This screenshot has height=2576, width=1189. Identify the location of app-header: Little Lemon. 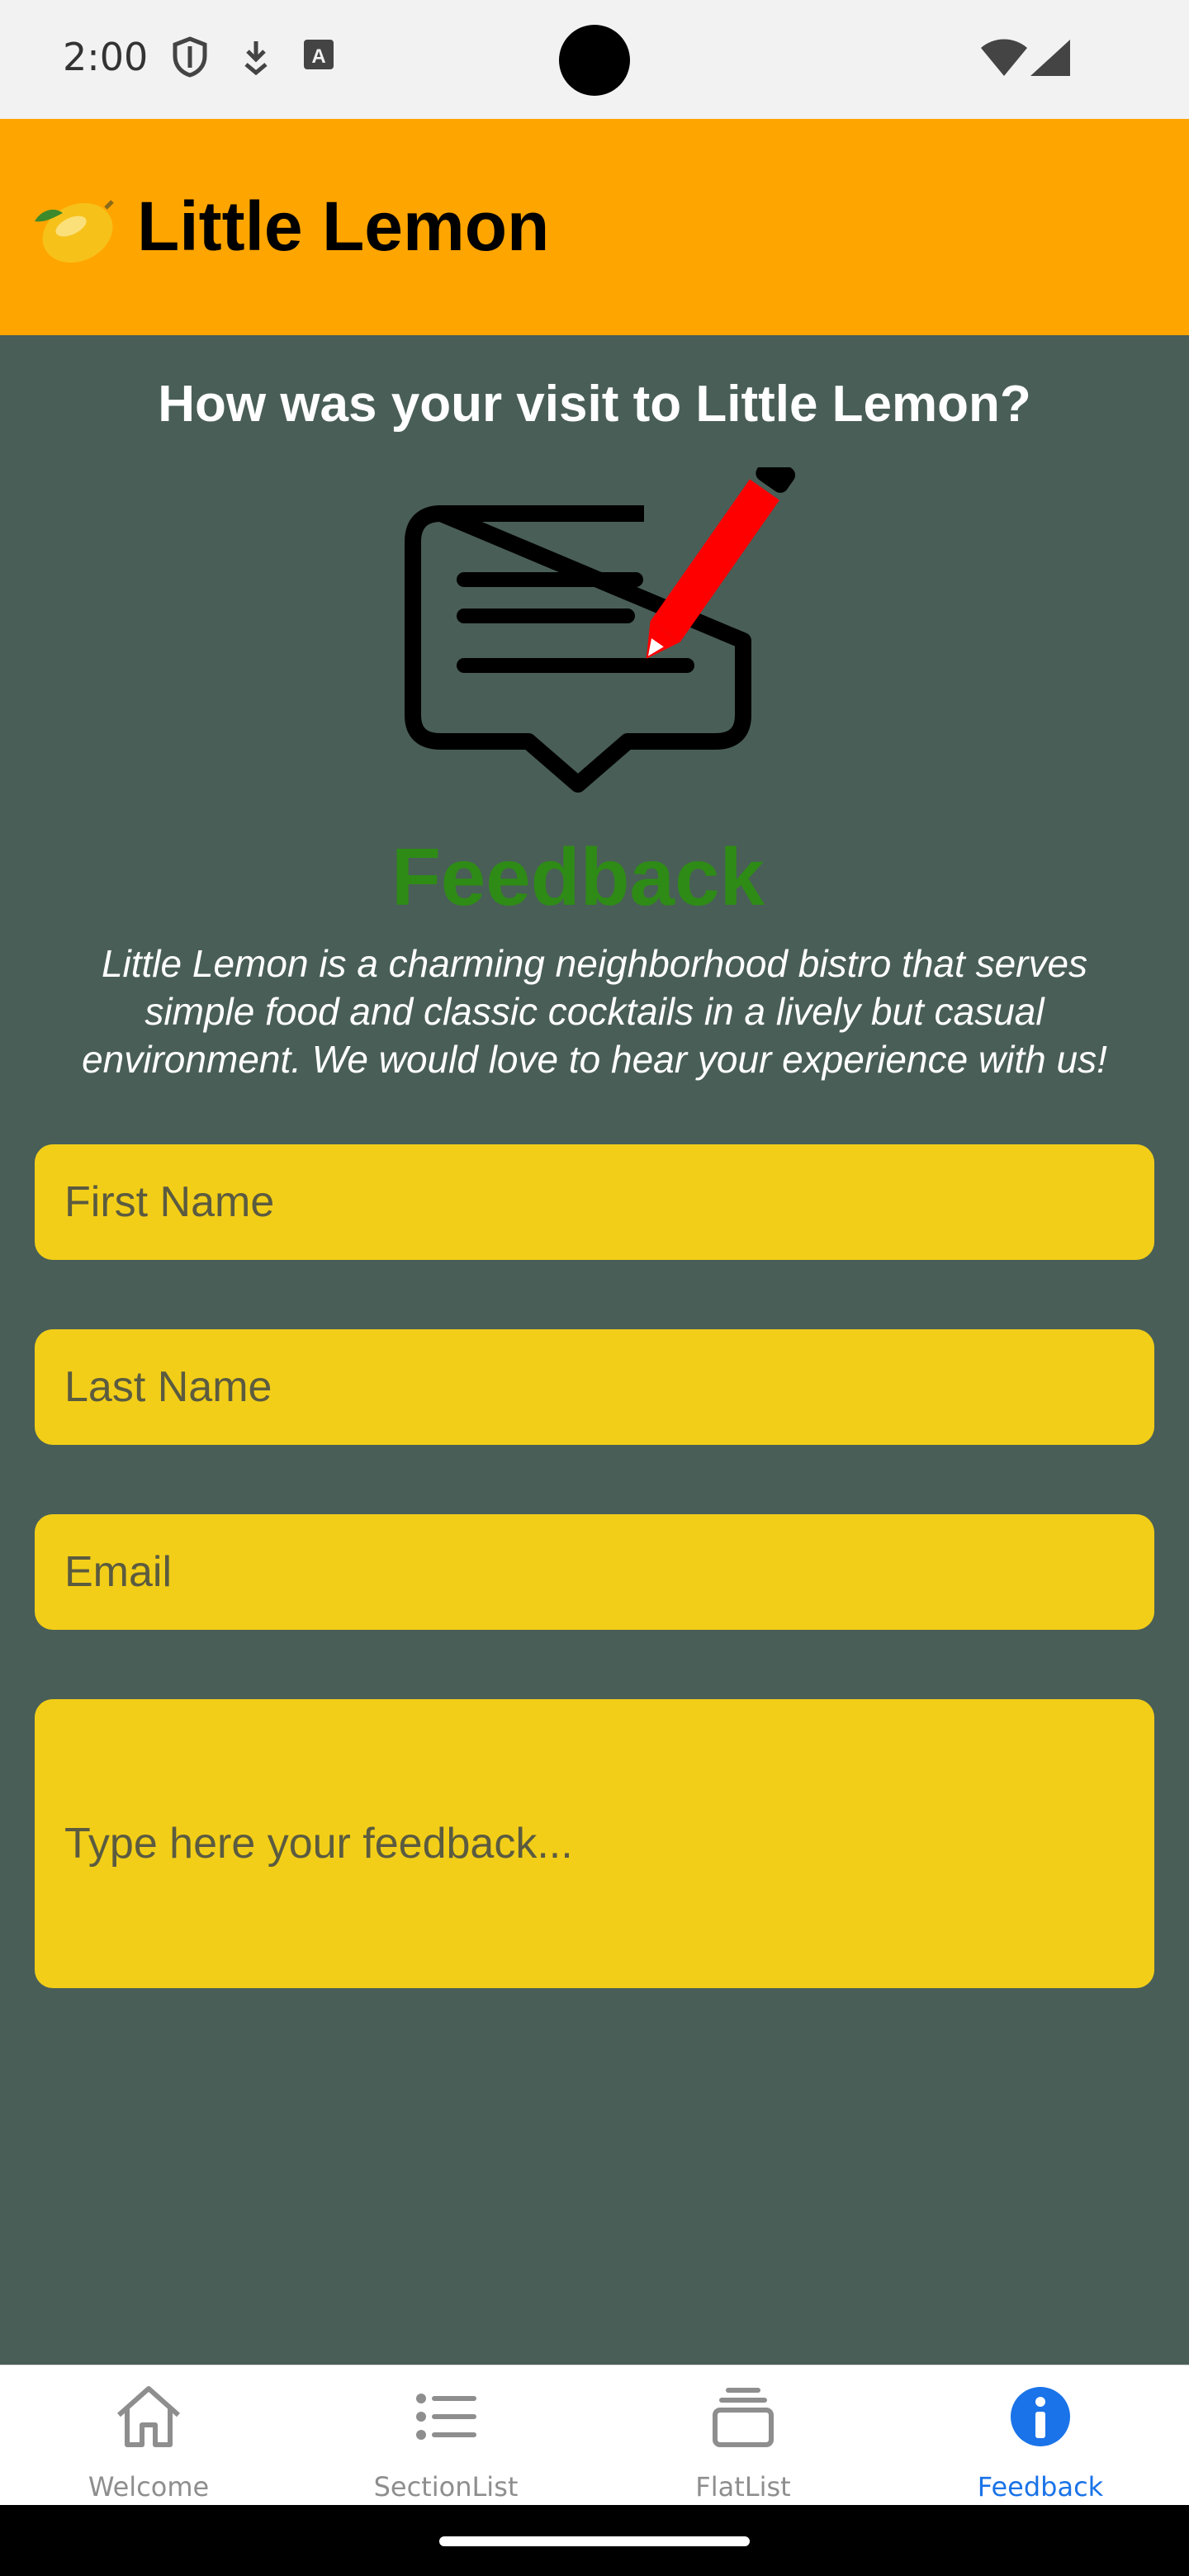
(594, 227).